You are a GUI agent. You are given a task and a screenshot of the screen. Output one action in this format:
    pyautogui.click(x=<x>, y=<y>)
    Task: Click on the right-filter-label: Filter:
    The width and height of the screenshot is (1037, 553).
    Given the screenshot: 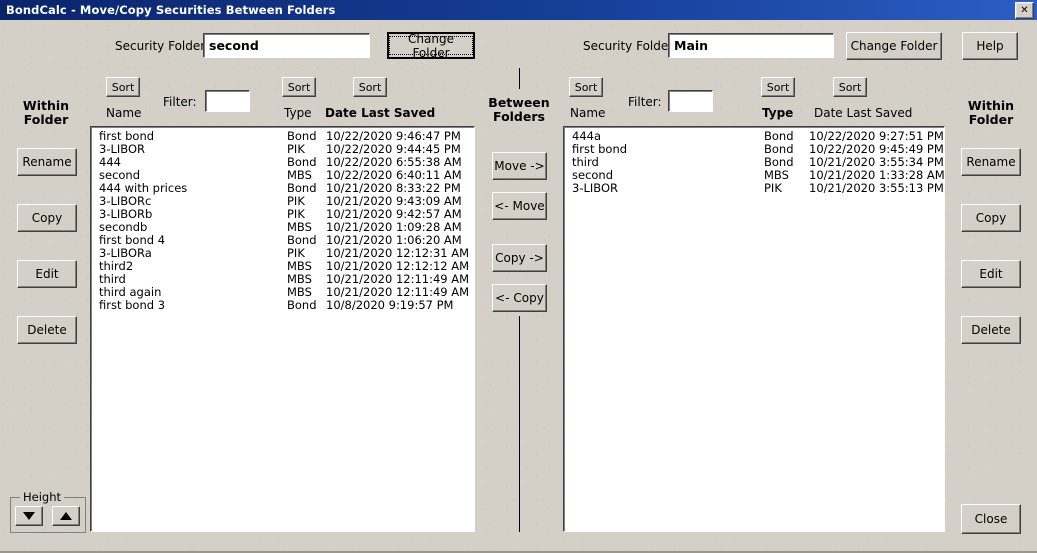 What is the action you would take?
    pyautogui.click(x=645, y=102)
    